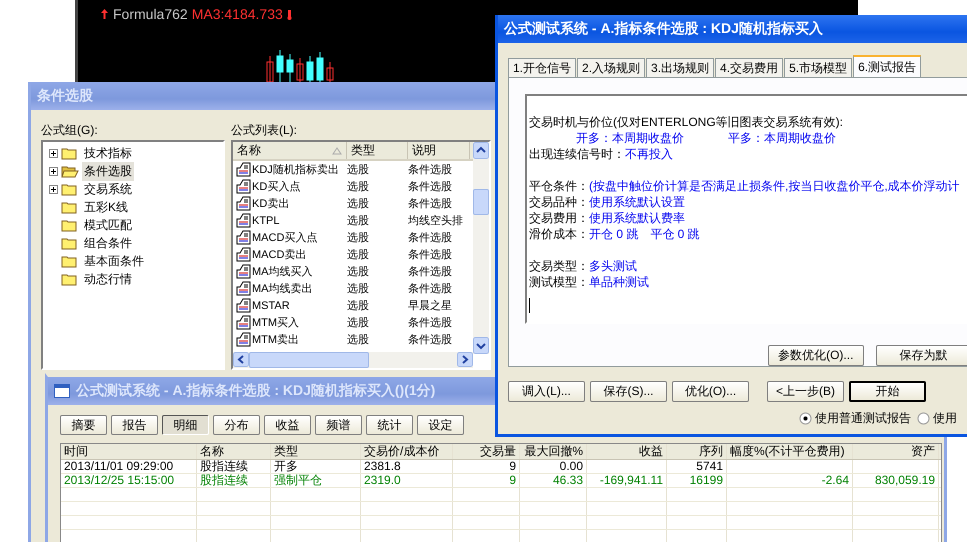 The image size is (967, 542). What do you see at coordinates (114, 261) in the screenshot?
I see `tree-item: 基本面条件` at bounding box center [114, 261].